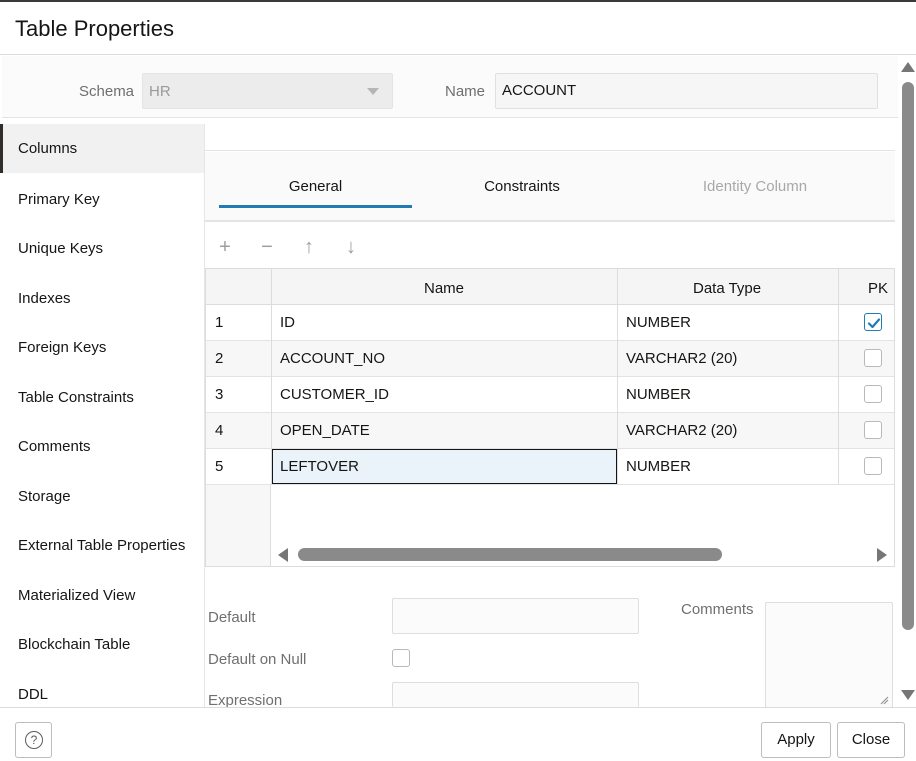 This screenshot has height=761, width=916. What do you see at coordinates (102, 148) in the screenshot?
I see `sidebar-item-columns: Columns` at bounding box center [102, 148].